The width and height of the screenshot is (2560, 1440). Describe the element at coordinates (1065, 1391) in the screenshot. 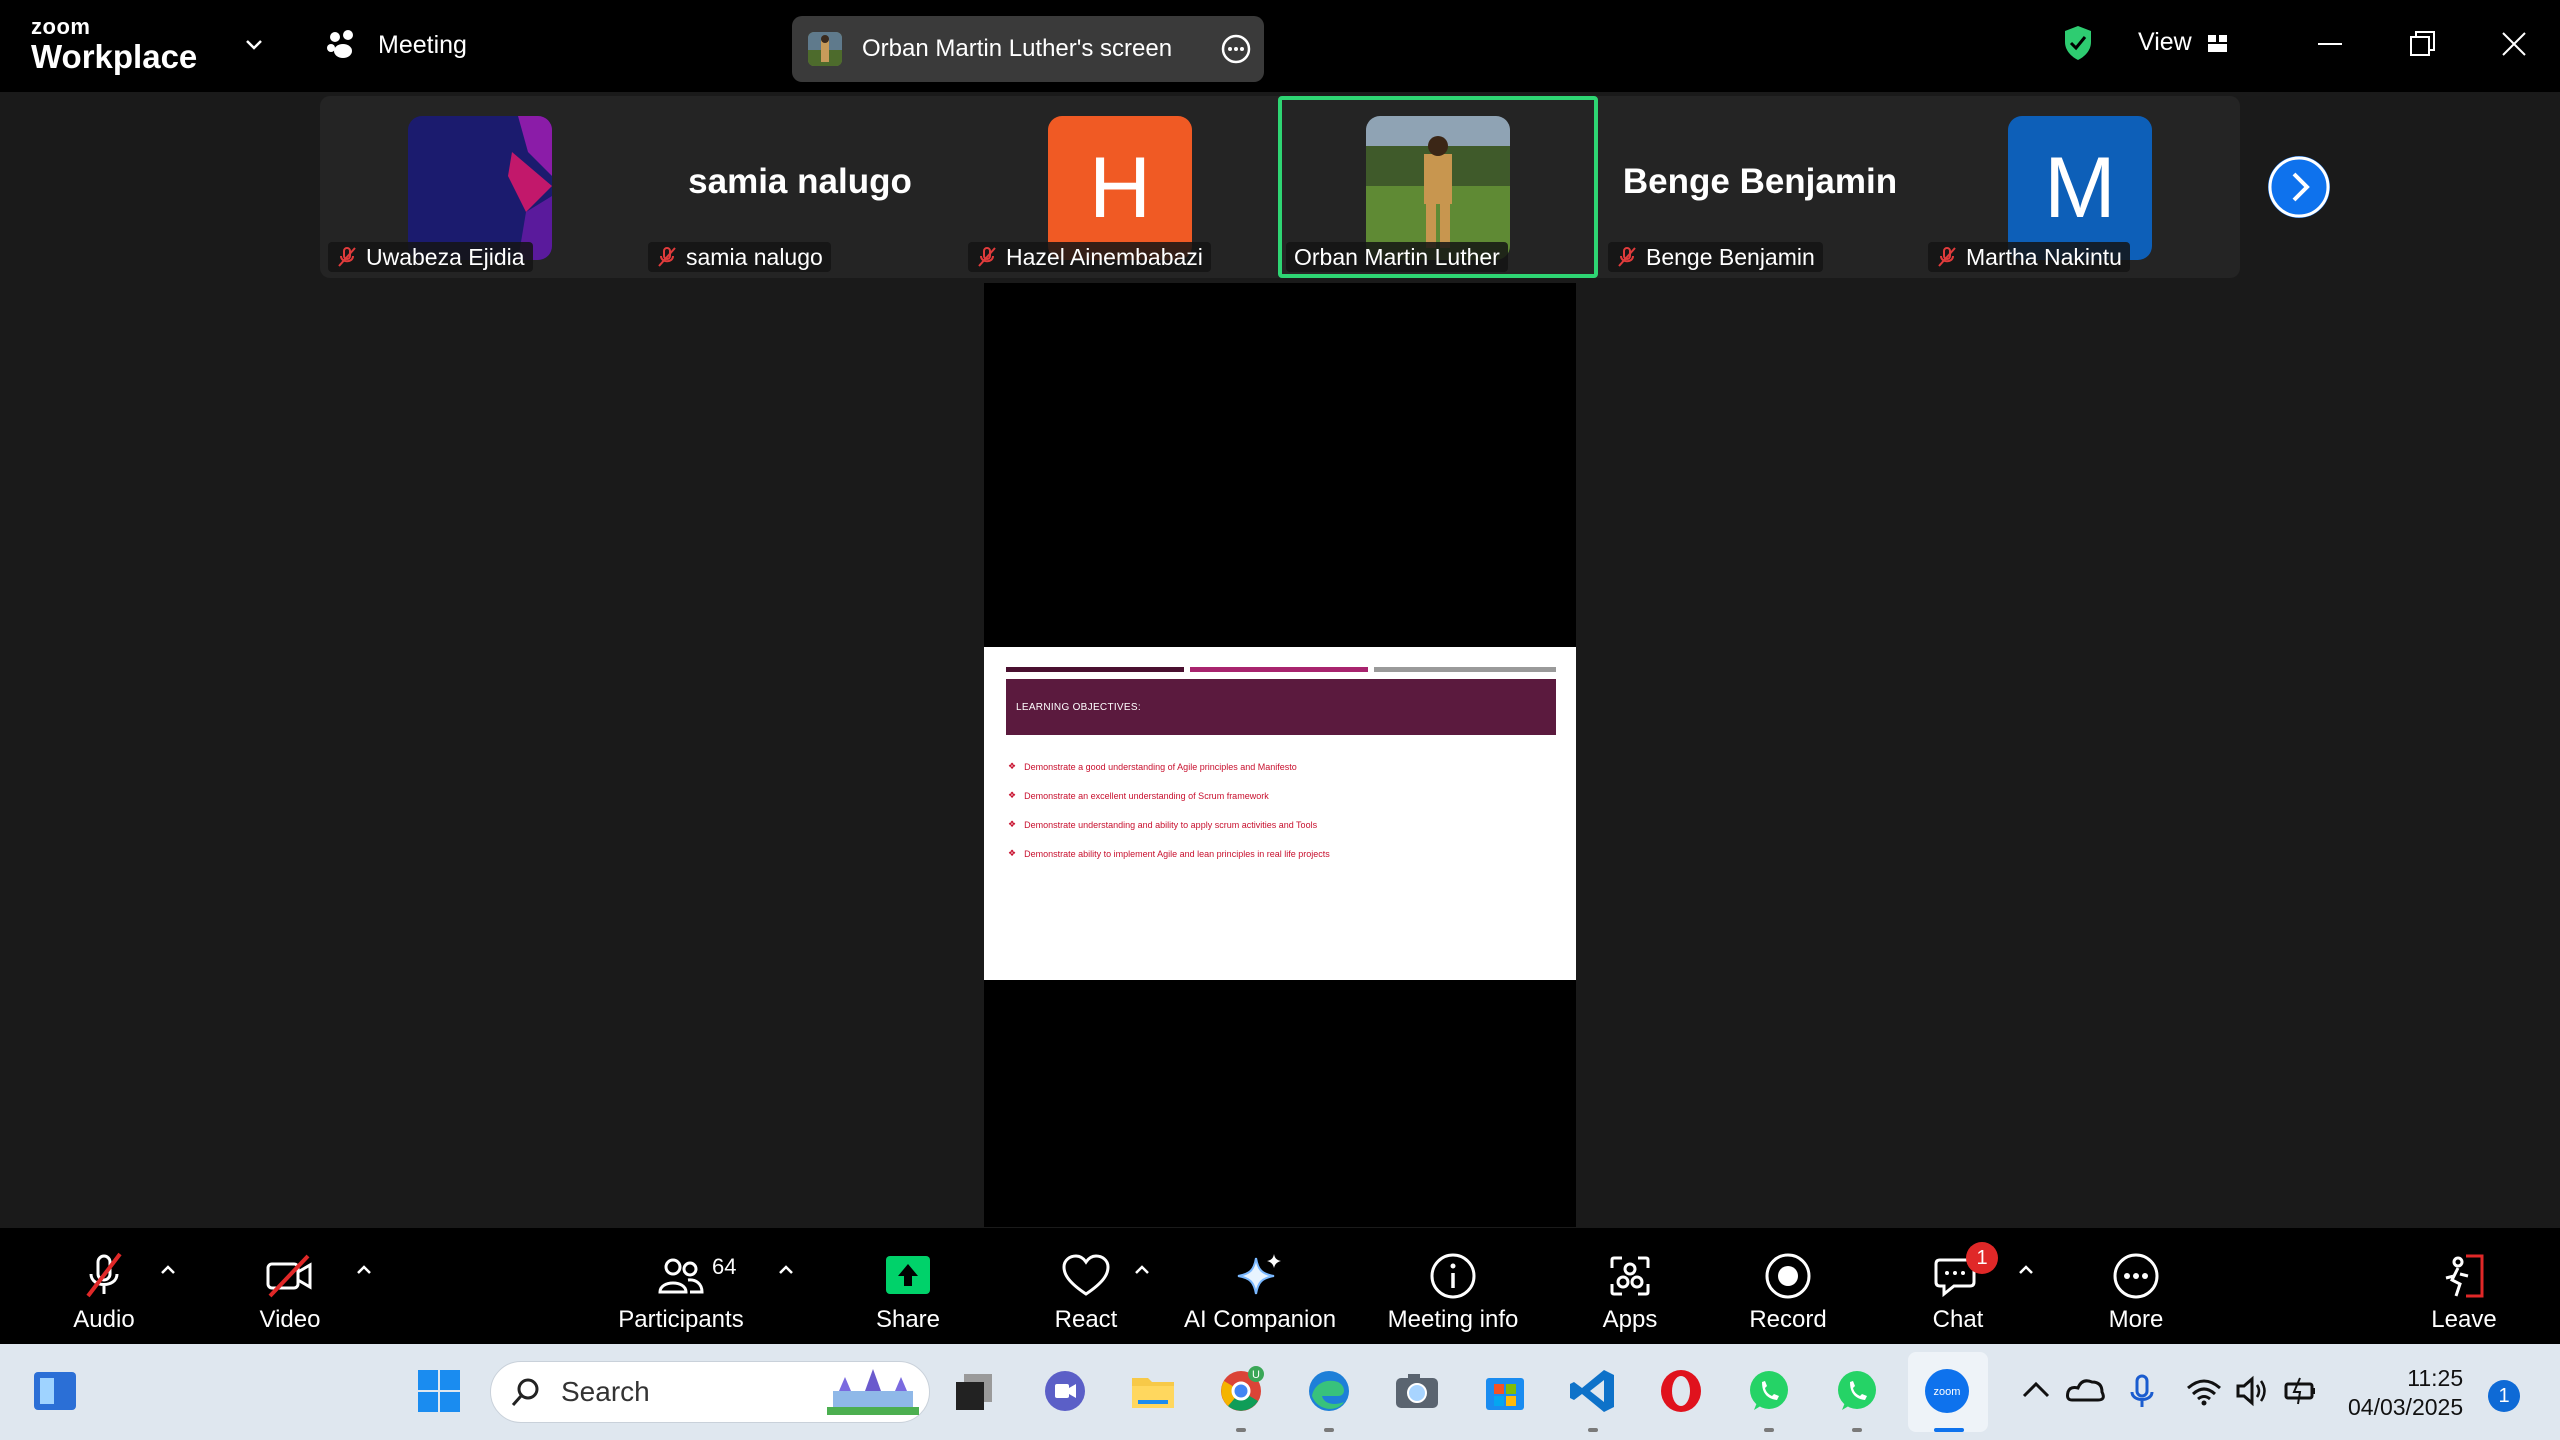

I see `teams-chat-icon` at that location.